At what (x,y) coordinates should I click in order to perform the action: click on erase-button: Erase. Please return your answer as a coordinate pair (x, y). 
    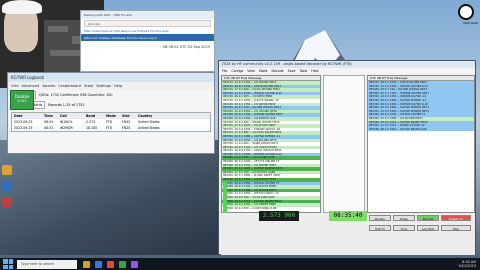
    Looking at the image, I should click on (404, 218).